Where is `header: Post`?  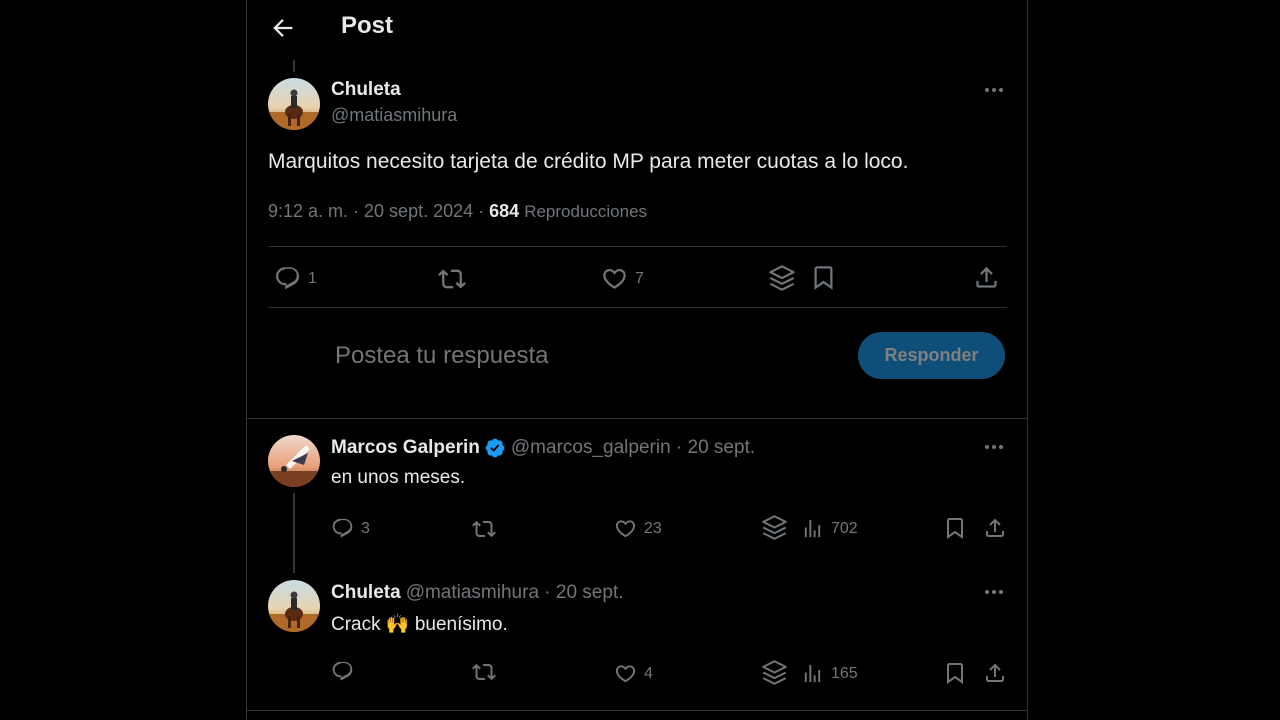 header: Post is located at coordinates (637, 28).